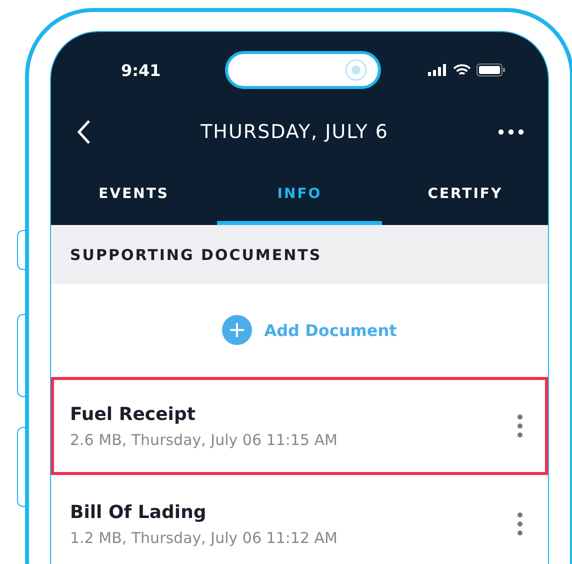  What do you see at coordinates (204, 439) in the screenshot?
I see `document-details: 2.6 MB, Thursday, July 06 11:15 AM` at bounding box center [204, 439].